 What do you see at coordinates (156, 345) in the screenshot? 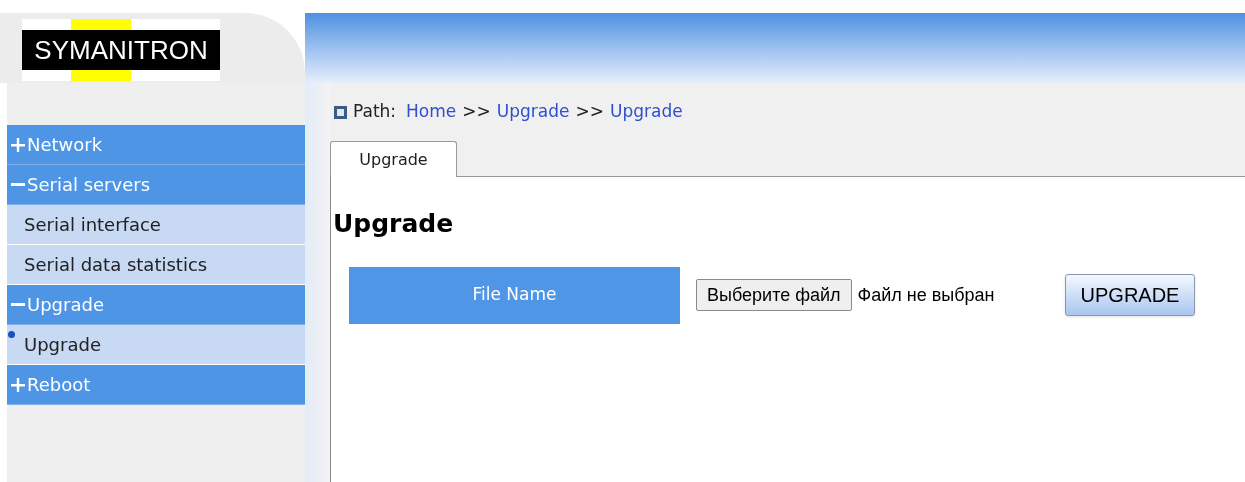
I see `menu-item: Upgrade` at bounding box center [156, 345].